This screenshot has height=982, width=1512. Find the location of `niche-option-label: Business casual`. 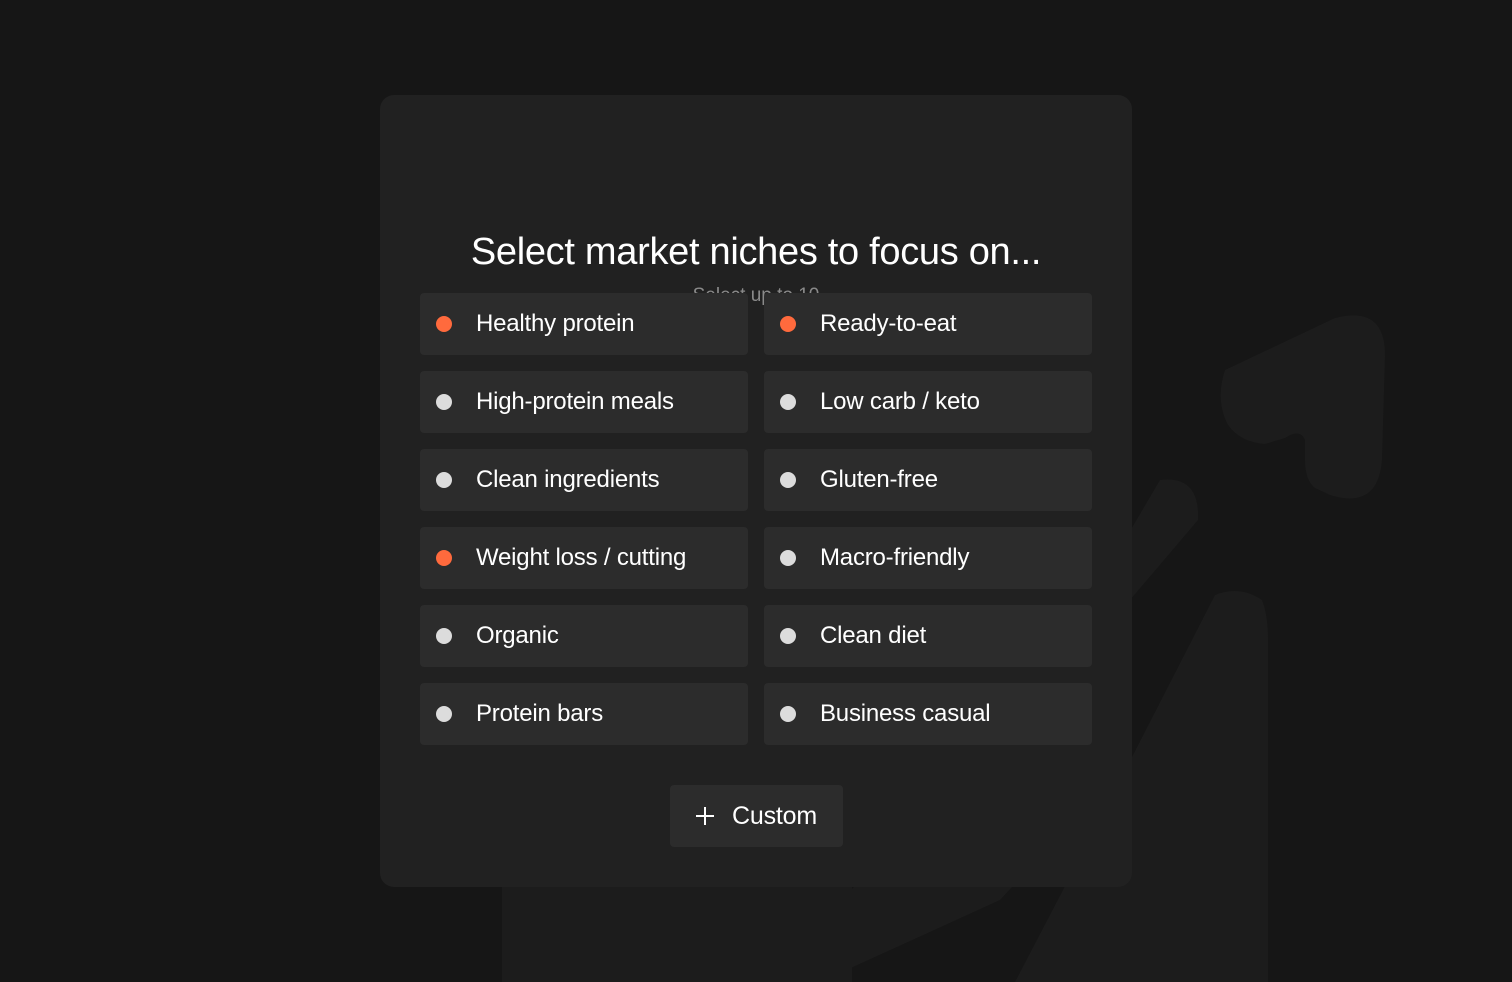

niche-option-label: Business casual is located at coordinates (905, 713).